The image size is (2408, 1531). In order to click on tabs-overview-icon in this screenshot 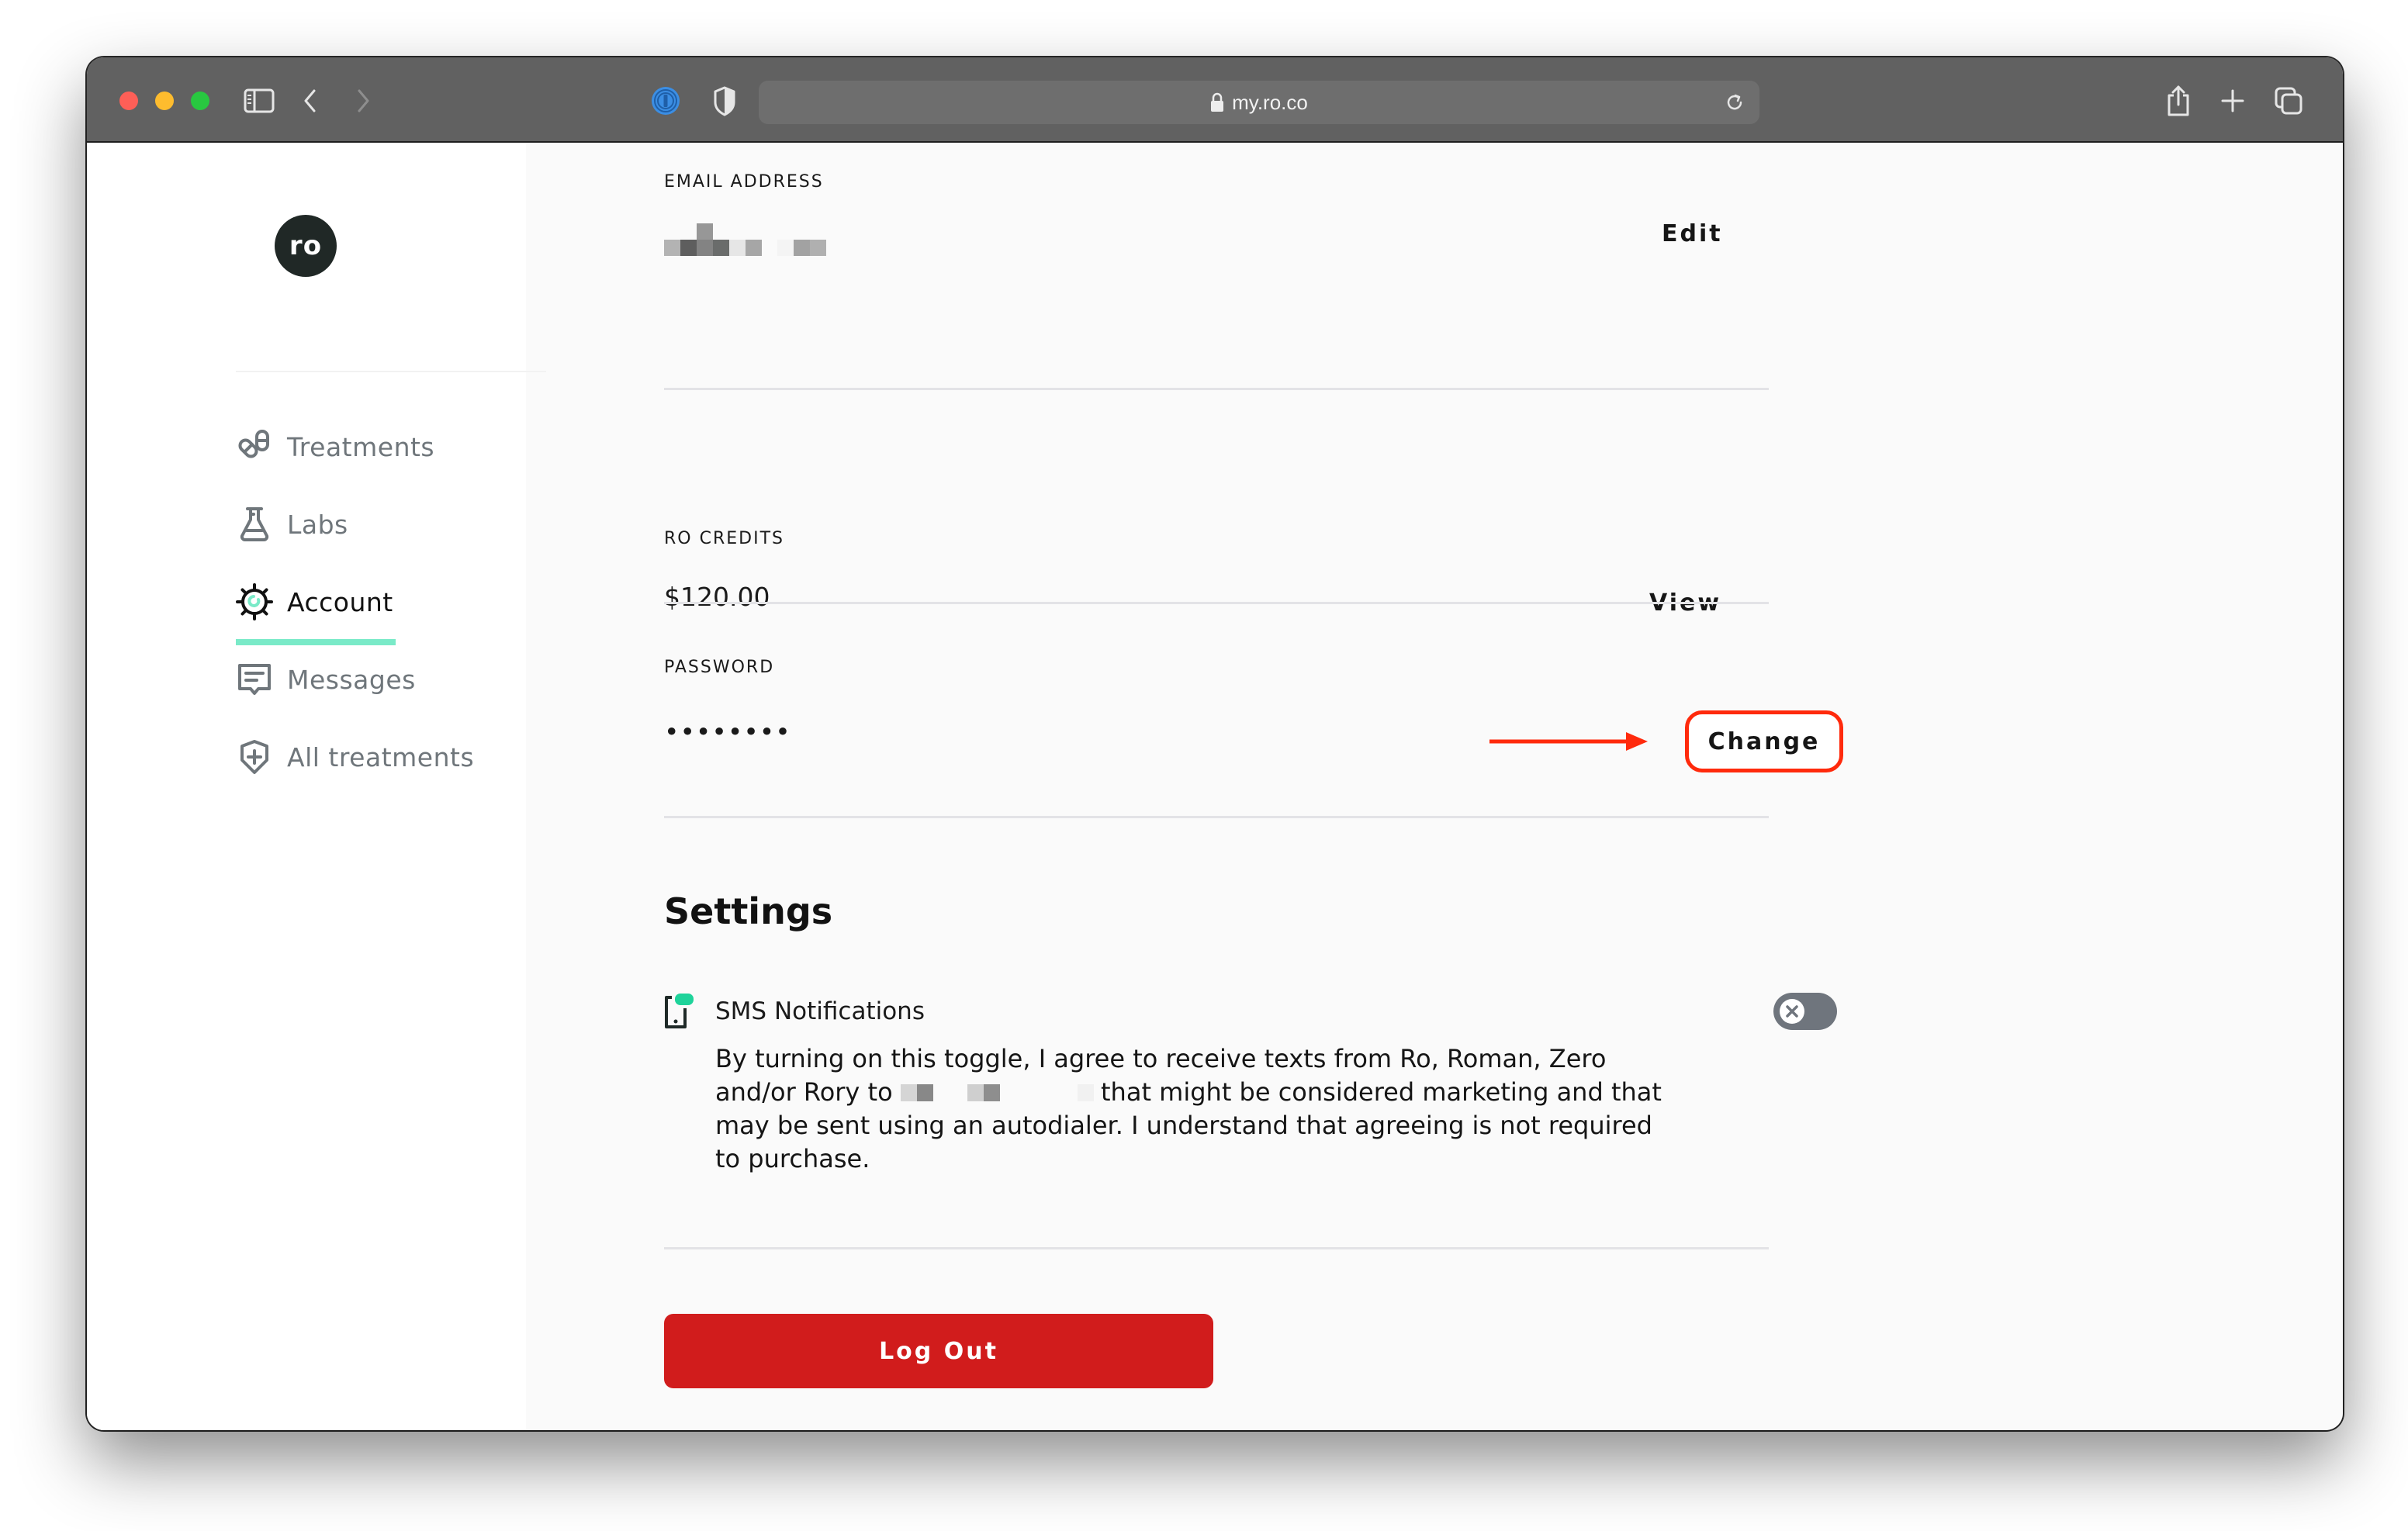, I will do `click(2288, 101)`.